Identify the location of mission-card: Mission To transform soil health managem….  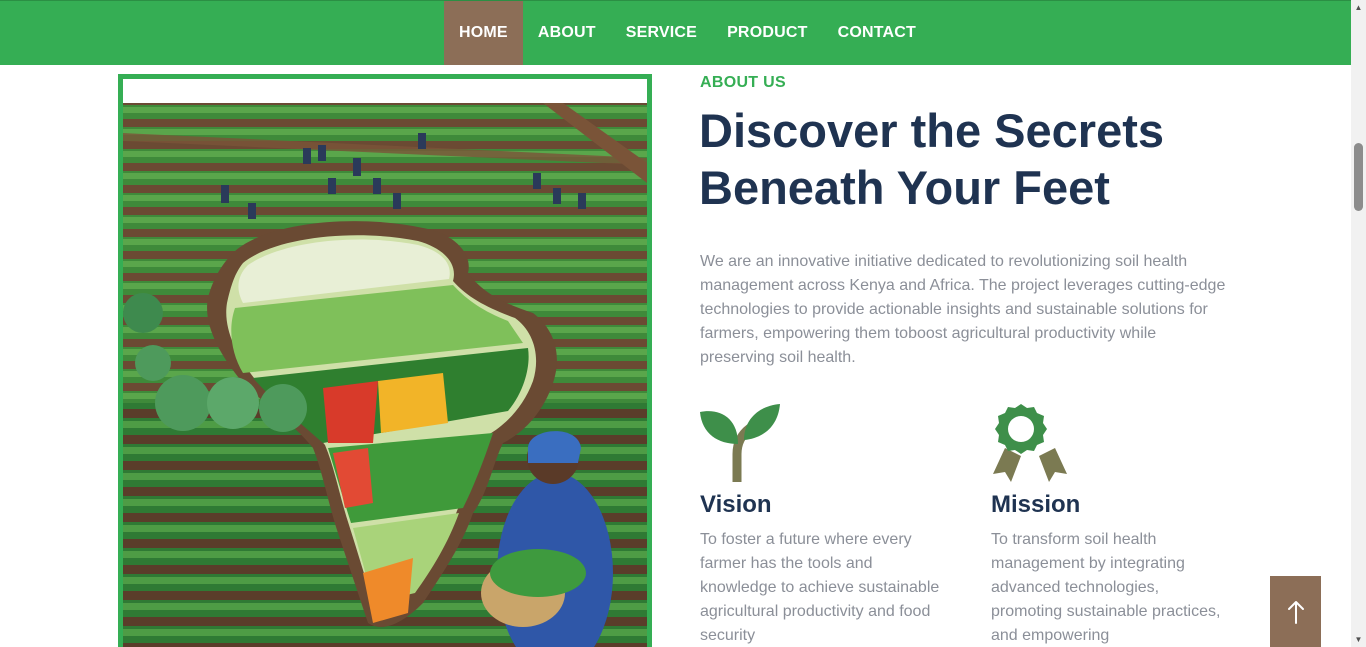
(1111, 525).